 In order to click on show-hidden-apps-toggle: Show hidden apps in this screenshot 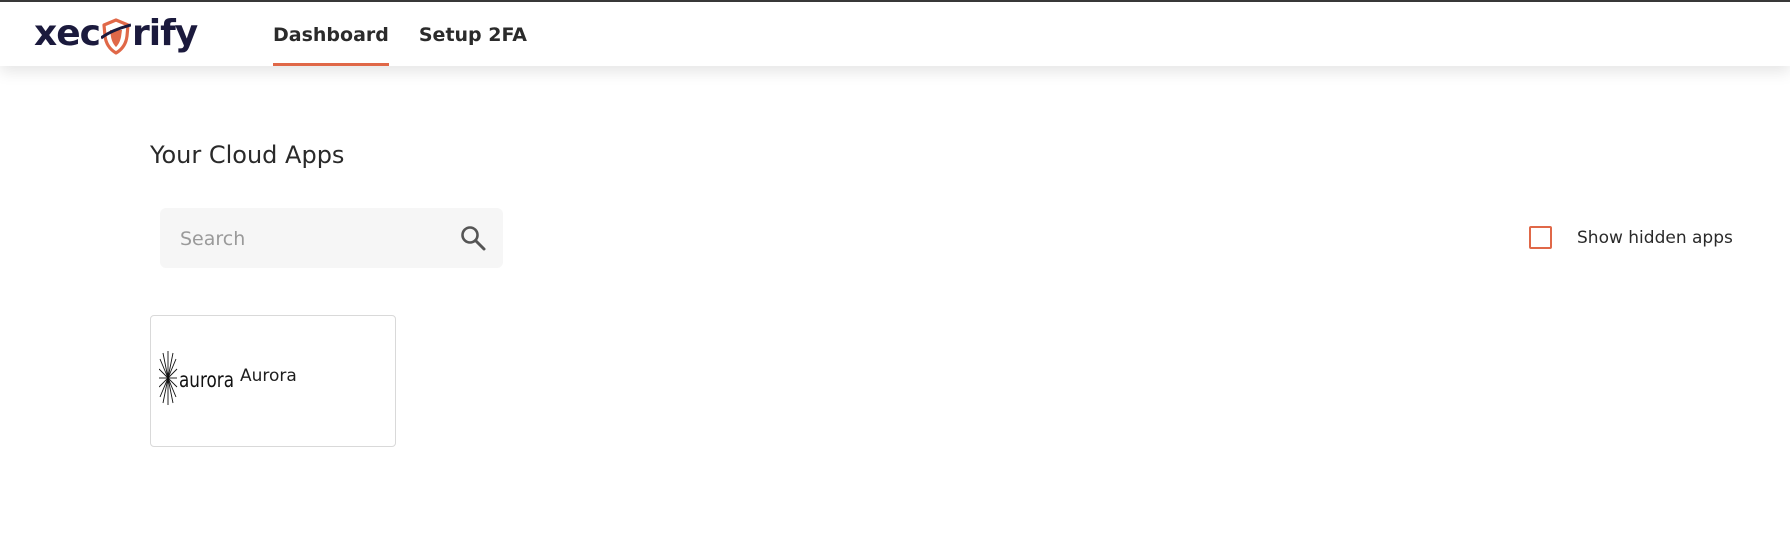, I will do `click(1631, 237)`.